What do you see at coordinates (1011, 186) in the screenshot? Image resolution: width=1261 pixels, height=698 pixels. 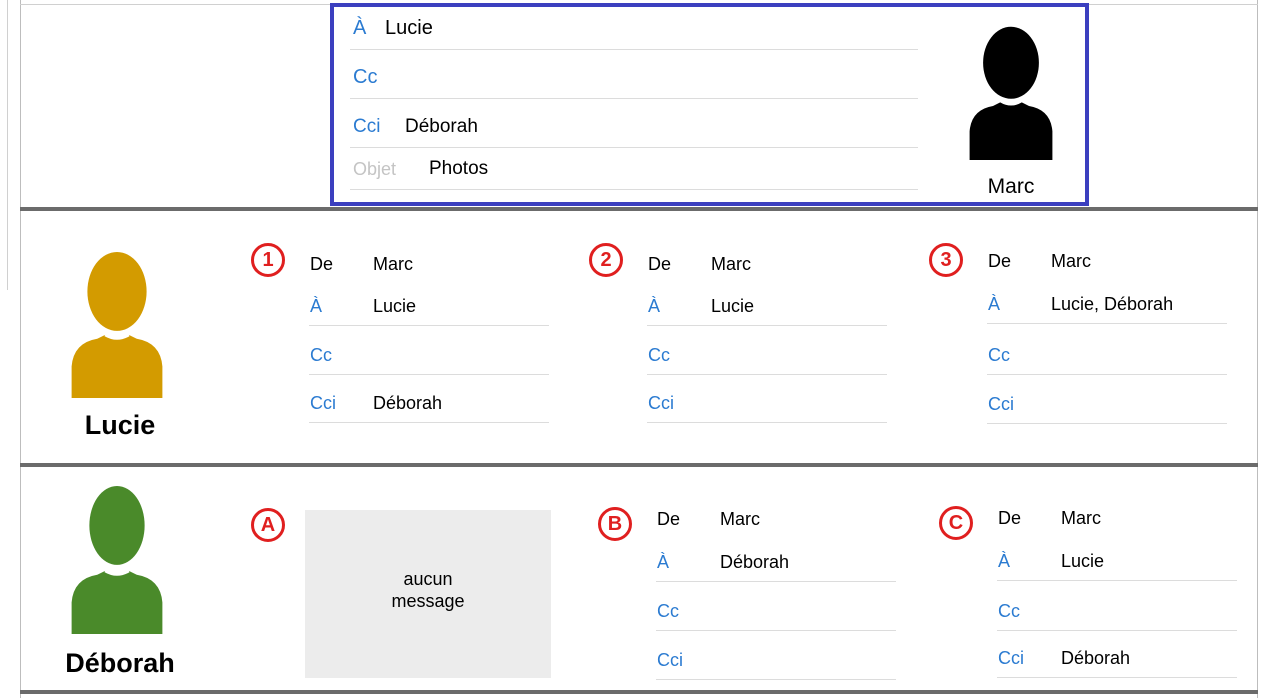 I see `sender-name: Marc` at bounding box center [1011, 186].